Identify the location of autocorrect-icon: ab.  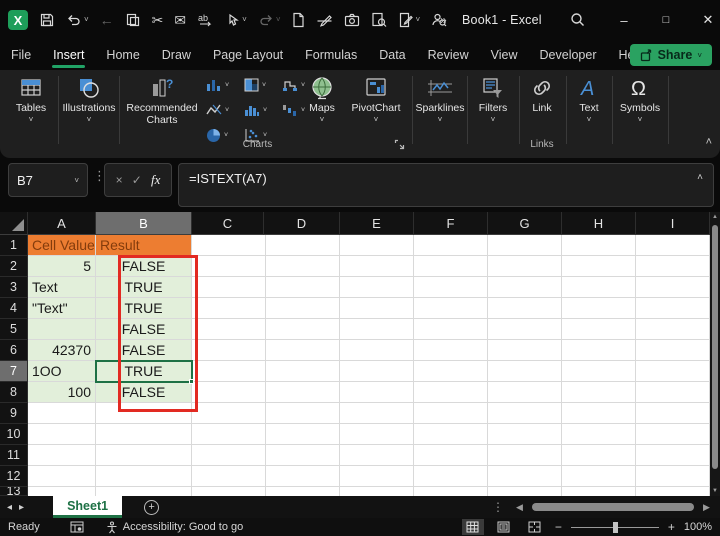
(206, 20).